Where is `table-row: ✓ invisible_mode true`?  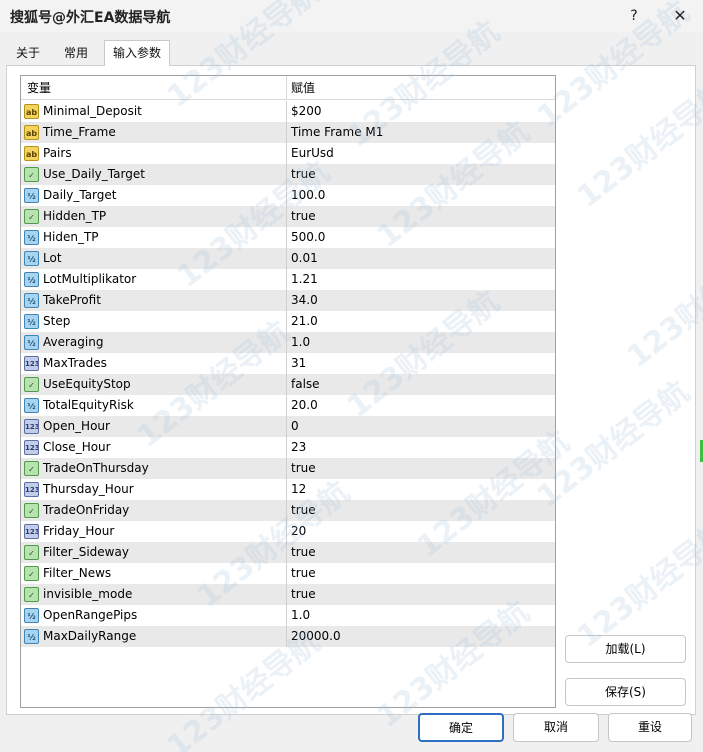 table-row: ✓ invisible_mode true is located at coordinates (288, 594).